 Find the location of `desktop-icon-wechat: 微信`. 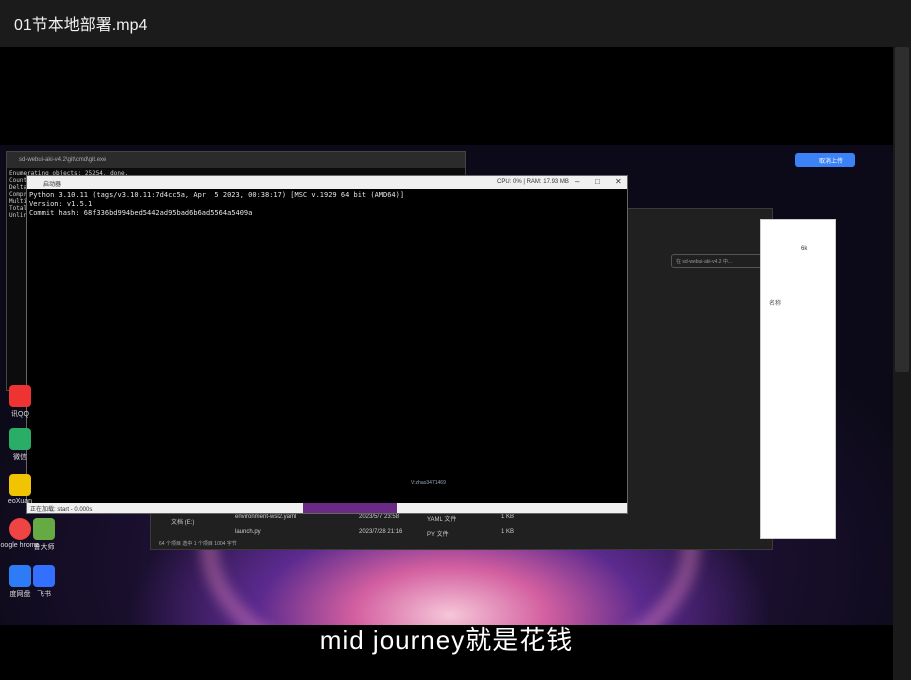

desktop-icon-wechat: 微信 is located at coordinates (20, 445).